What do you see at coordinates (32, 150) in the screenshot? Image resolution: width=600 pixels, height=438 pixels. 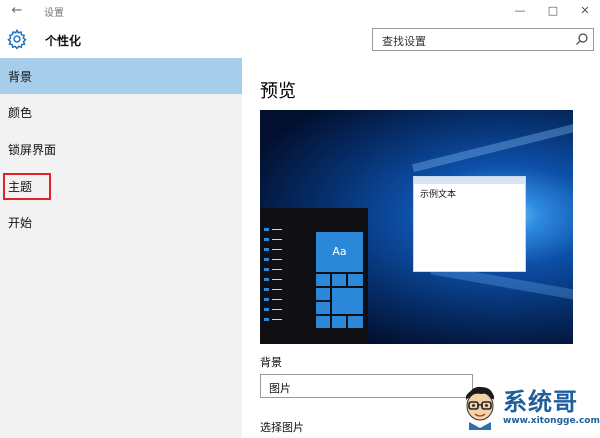 I see `sidebar-item-label: 锁屏界面` at bounding box center [32, 150].